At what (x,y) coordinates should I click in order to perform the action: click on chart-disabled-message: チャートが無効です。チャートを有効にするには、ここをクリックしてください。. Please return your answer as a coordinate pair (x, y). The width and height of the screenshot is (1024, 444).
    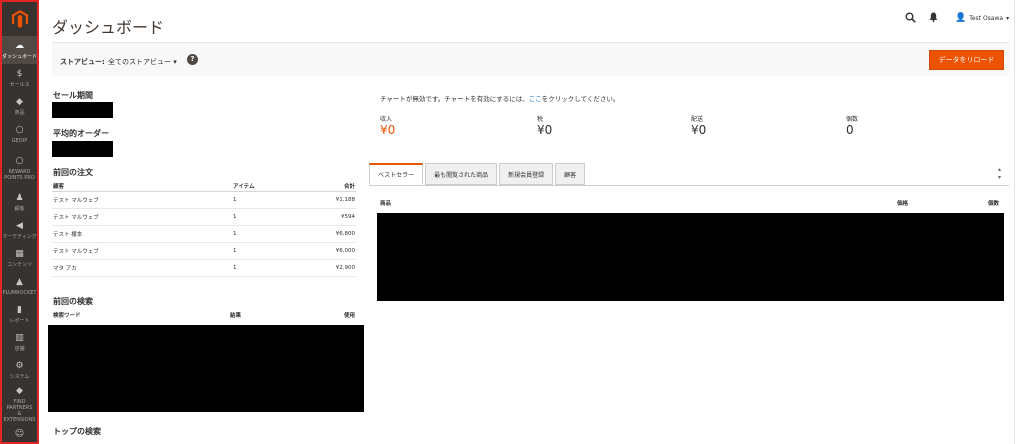
    Looking at the image, I should click on (499, 98).